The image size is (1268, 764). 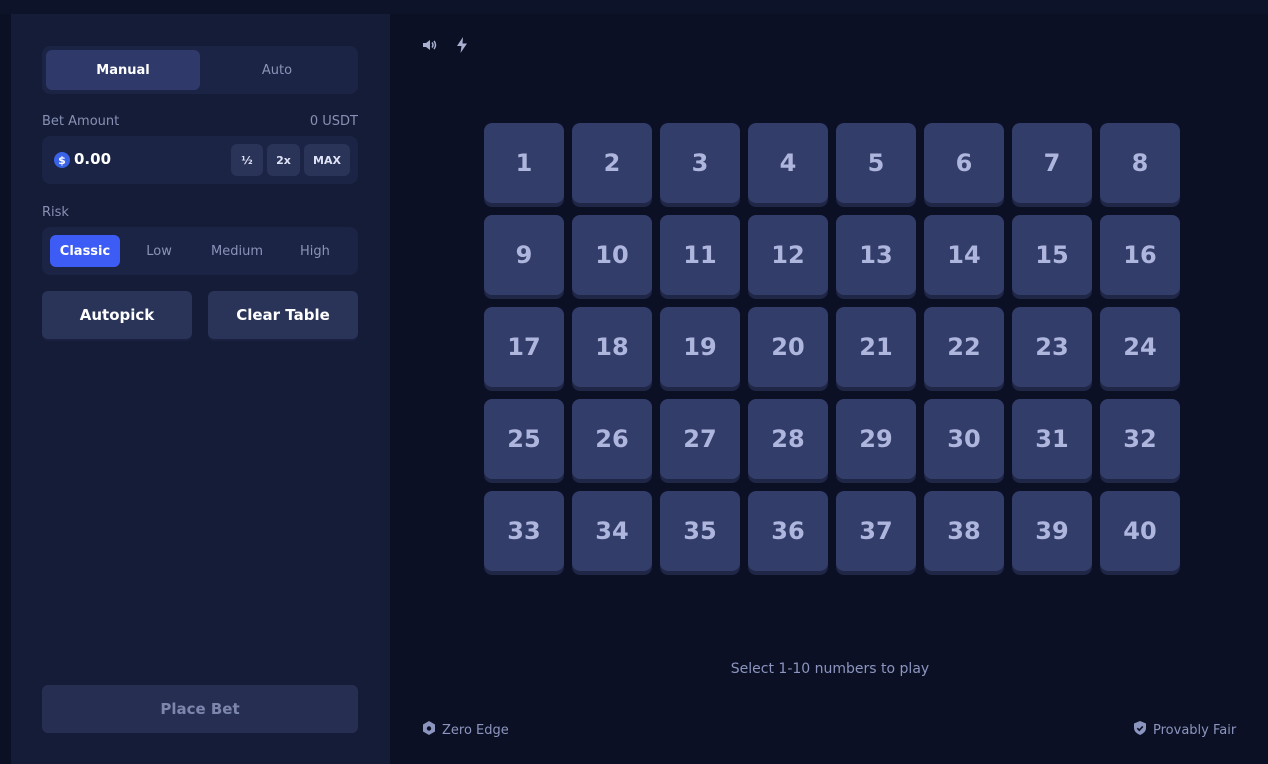 What do you see at coordinates (876, 439) in the screenshot?
I see `number-tile-29: 29` at bounding box center [876, 439].